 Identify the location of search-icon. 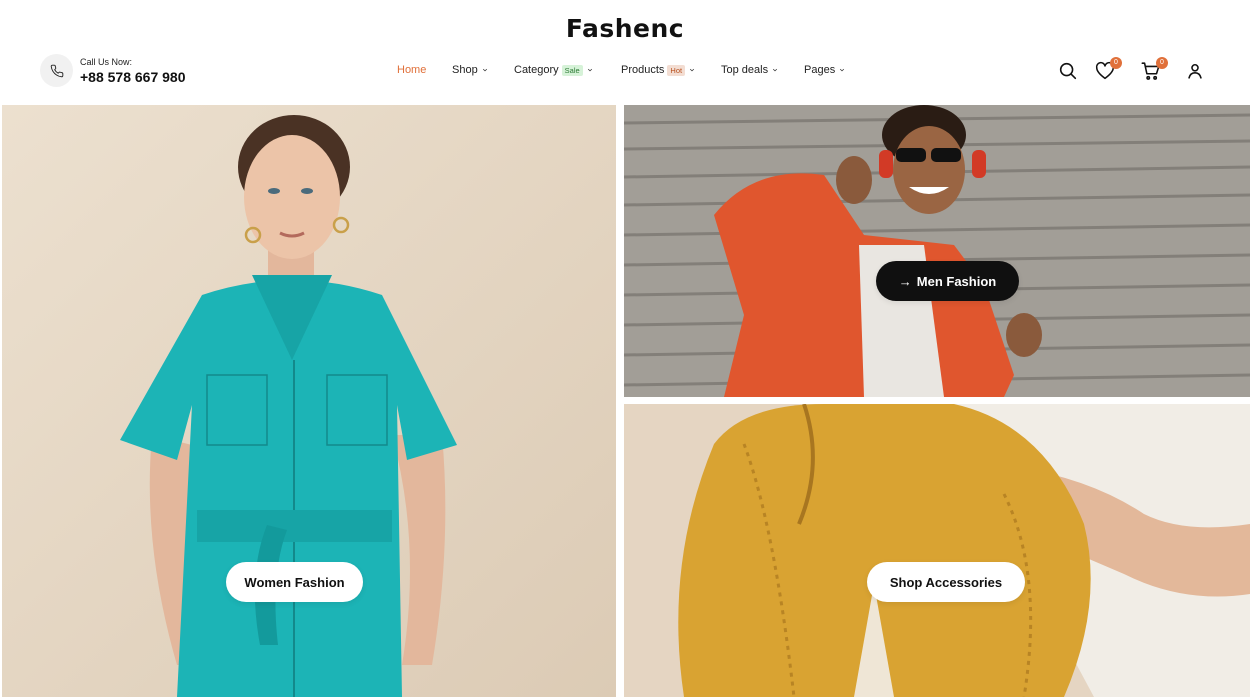
(1069, 72).